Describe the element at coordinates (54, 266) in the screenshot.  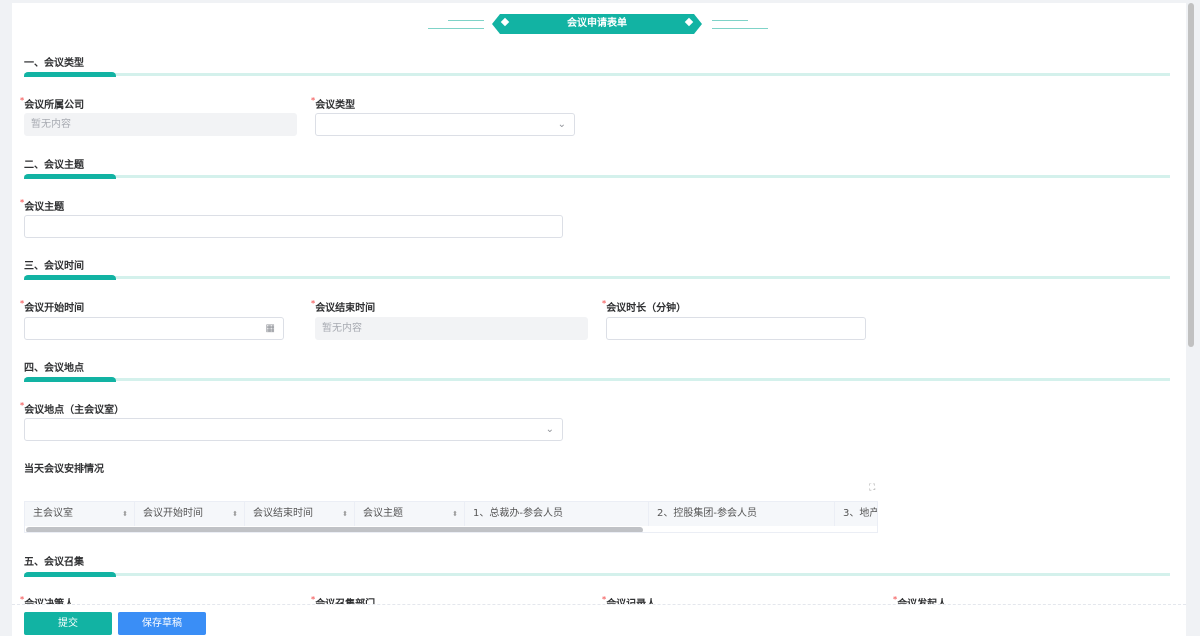
I see `section-heading: 三、会议时间` at that location.